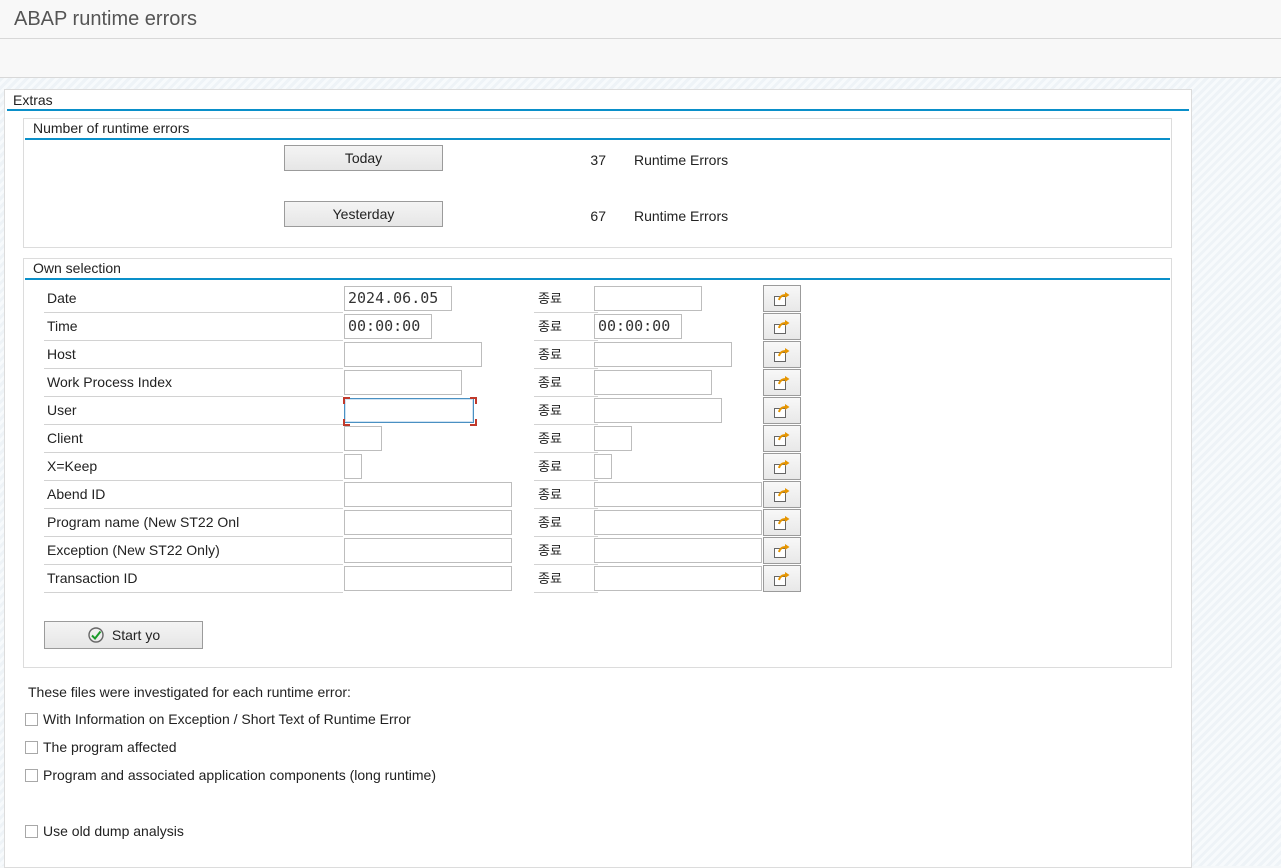 This screenshot has width=1281, height=868. I want to click on host-from-input, so click(413, 354).